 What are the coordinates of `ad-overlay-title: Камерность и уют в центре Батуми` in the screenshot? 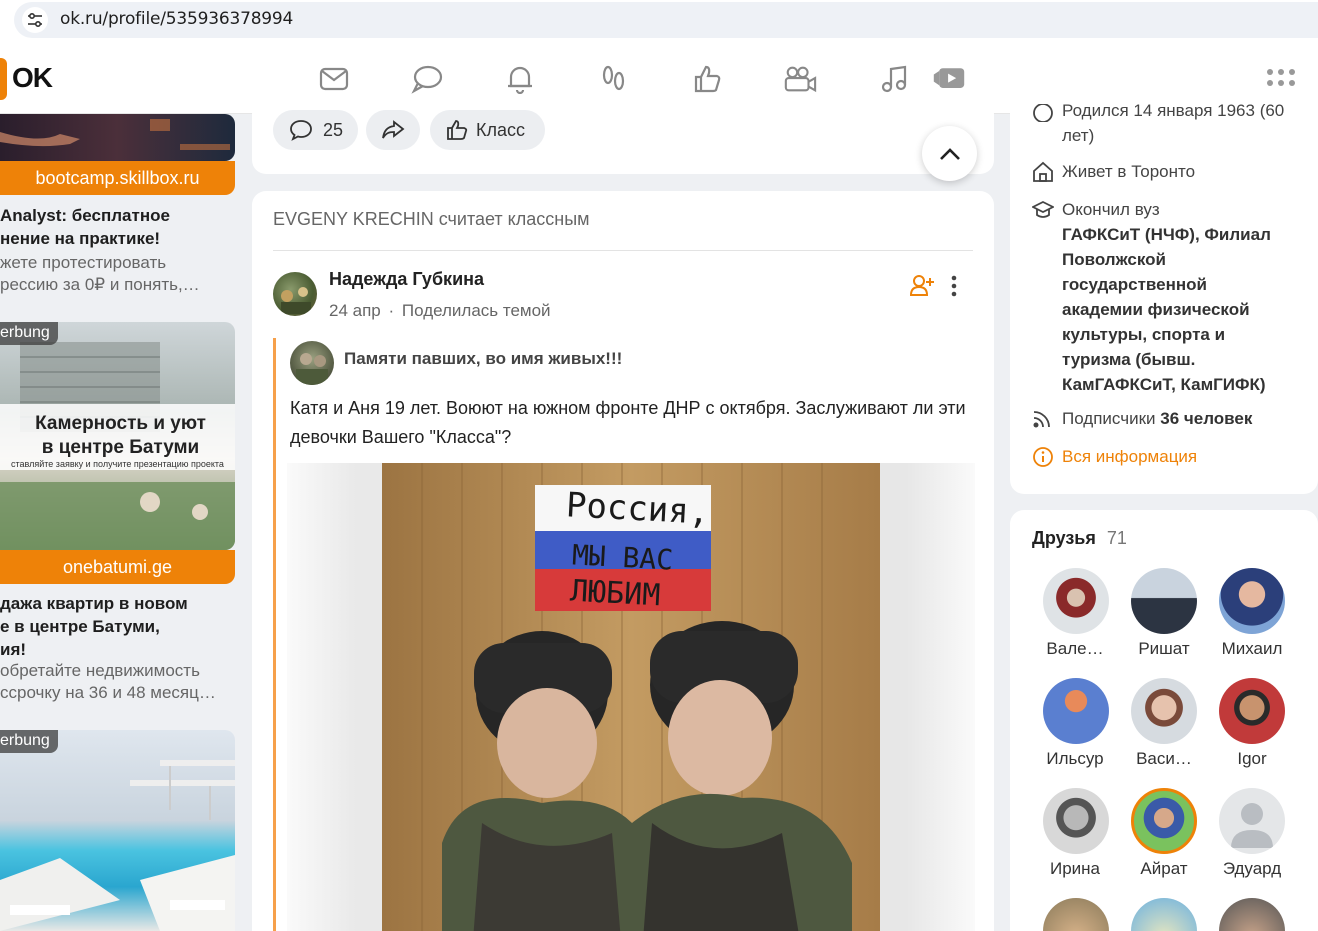 It's located at (120, 435).